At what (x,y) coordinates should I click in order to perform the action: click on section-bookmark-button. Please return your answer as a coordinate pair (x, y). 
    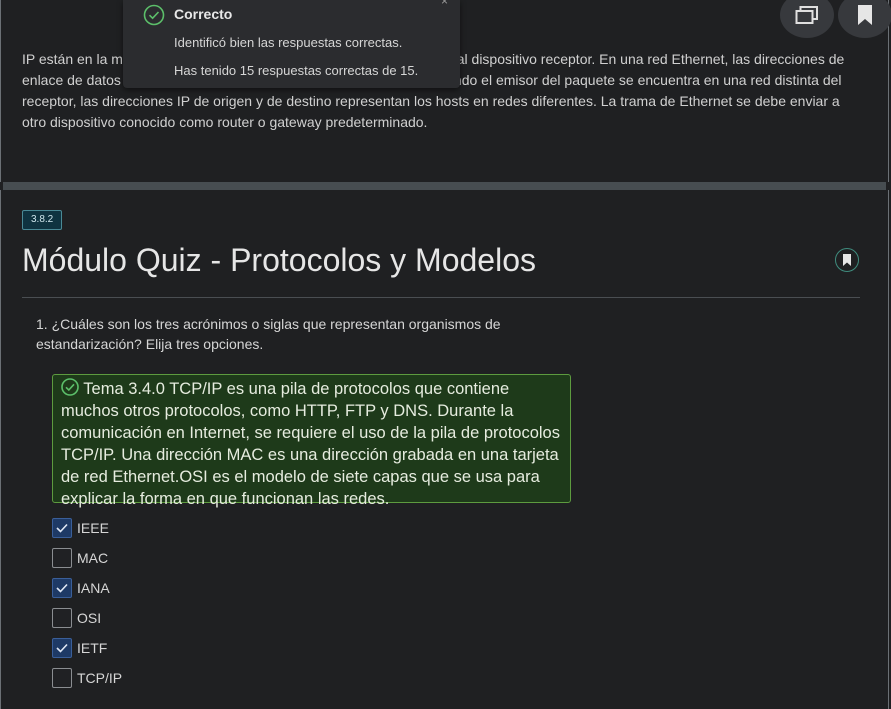
    Looking at the image, I should click on (847, 260).